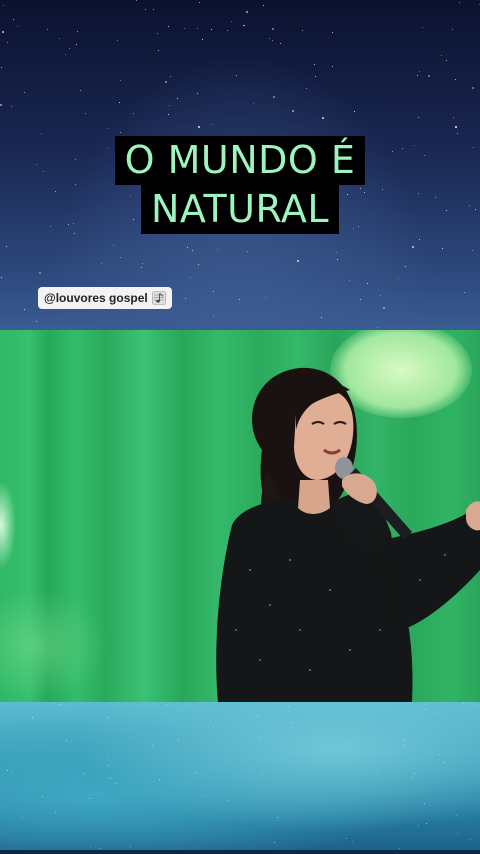  I want to click on caption: O MUNDO É NATURAL, so click(240, 185).